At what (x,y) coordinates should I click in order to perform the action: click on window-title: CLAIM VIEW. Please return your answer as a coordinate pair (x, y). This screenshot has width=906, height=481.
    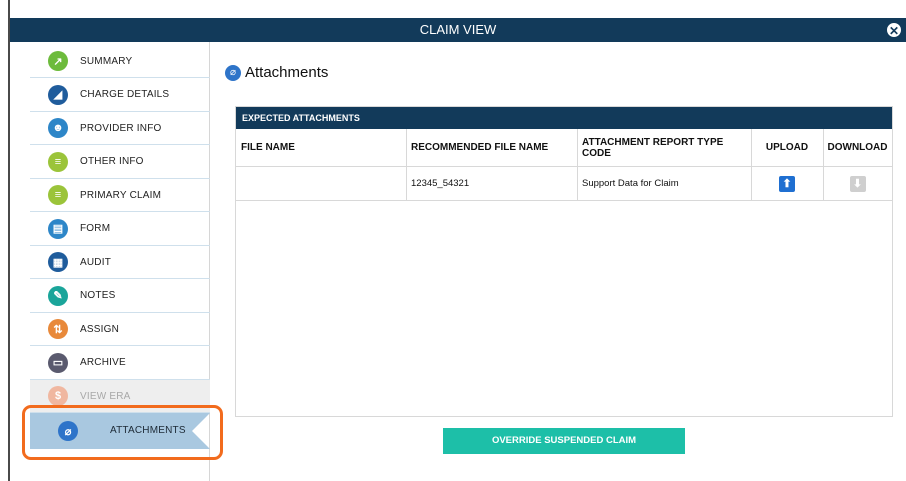
    Looking at the image, I should click on (458, 29).